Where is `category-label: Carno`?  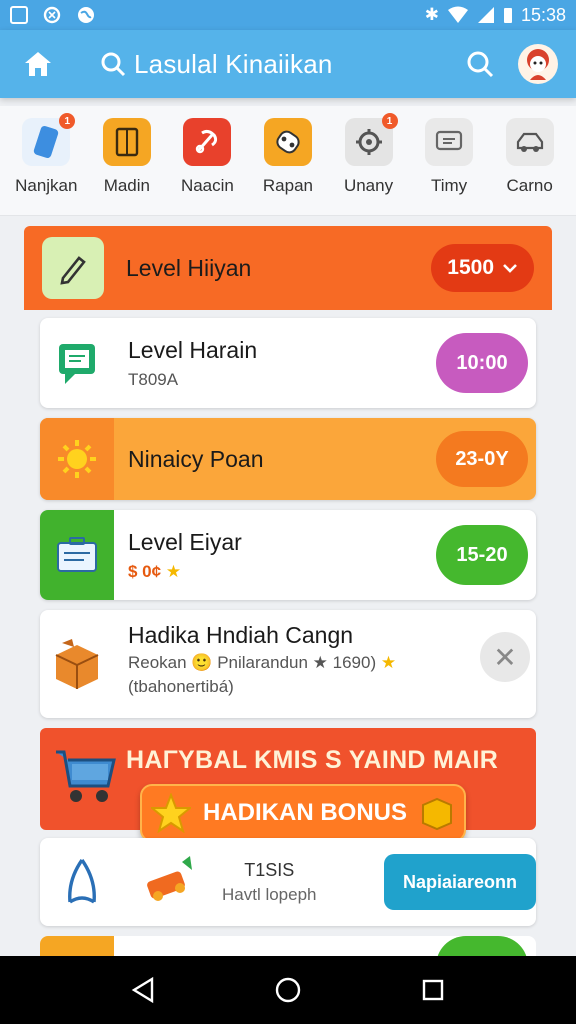
category-label: Carno is located at coordinates (529, 185).